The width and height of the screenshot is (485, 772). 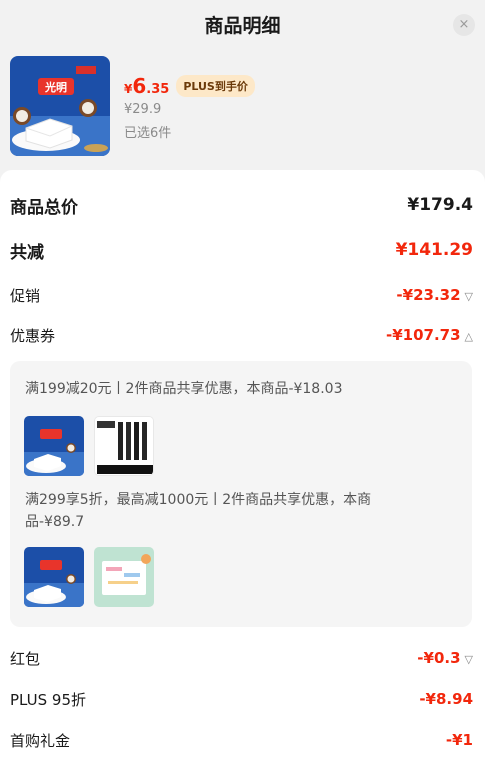 I want to click on plus-price: ¥6.35, so click(x=146, y=86).